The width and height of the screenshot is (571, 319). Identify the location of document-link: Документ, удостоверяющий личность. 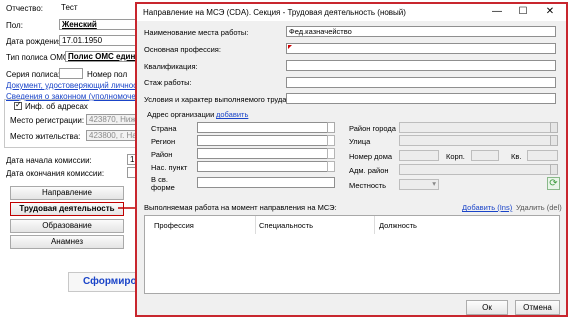
(75, 85).